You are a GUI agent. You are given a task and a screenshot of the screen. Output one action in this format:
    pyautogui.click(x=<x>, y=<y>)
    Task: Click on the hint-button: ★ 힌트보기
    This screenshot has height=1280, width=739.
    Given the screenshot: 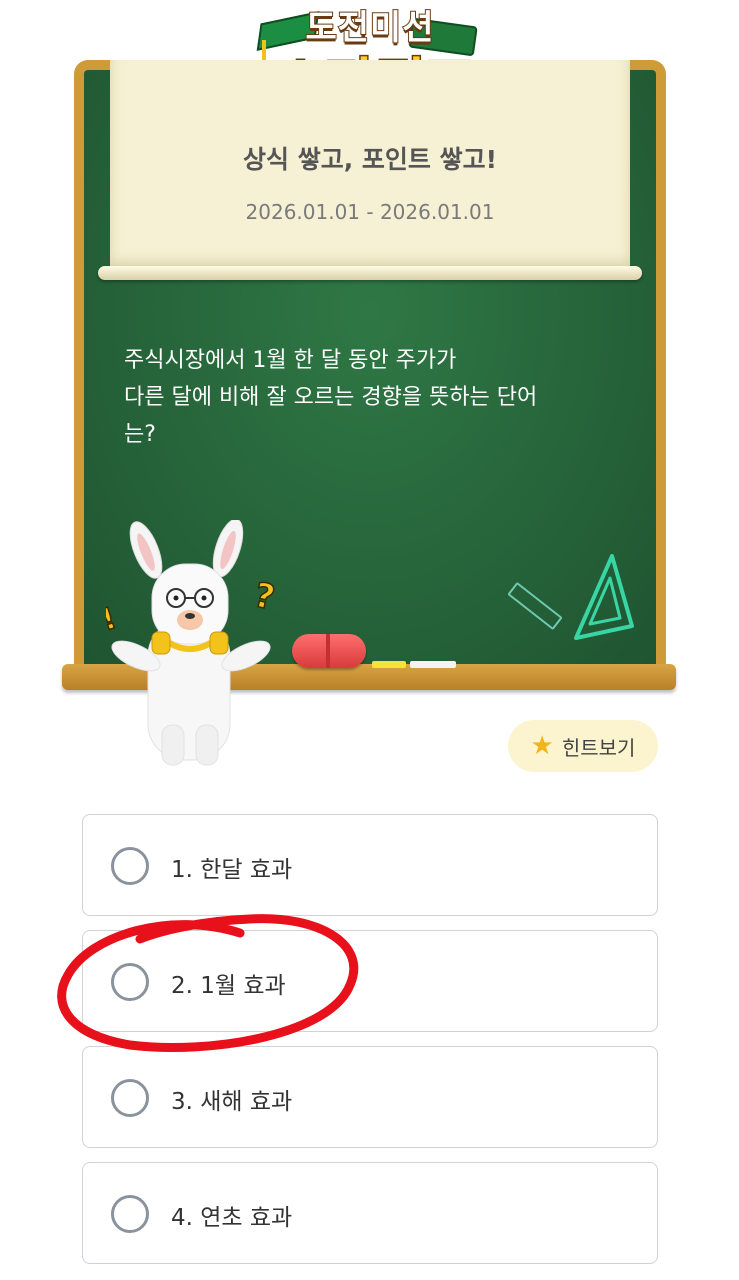 What is the action you would take?
    pyautogui.click(x=583, y=746)
    